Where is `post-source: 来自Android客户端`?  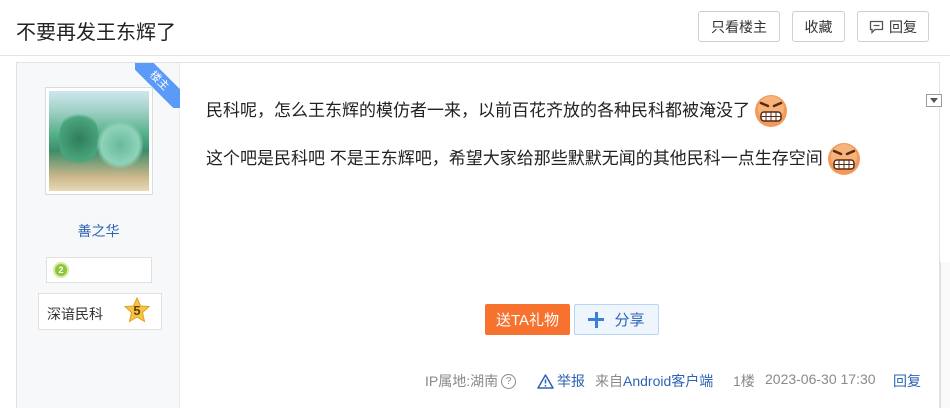
post-source: 来自Android客户端 is located at coordinates (654, 381).